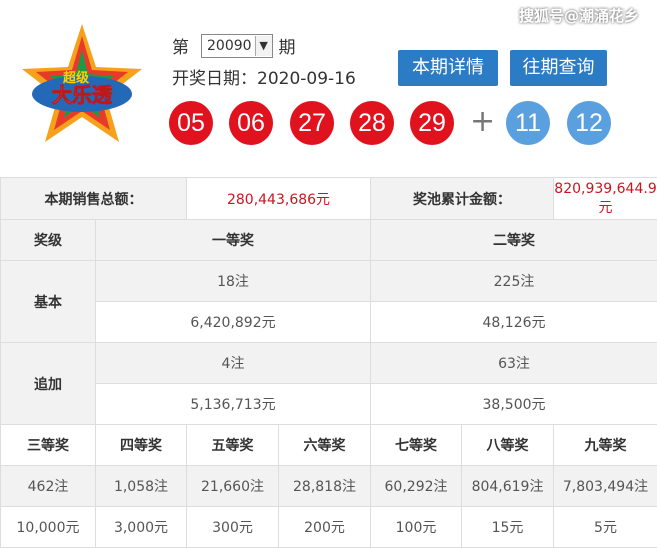 The width and height of the screenshot is (657, 548). Describe the element at coordinates (372, 123) in the screenshot. I see `red-ball: 28` at that location.